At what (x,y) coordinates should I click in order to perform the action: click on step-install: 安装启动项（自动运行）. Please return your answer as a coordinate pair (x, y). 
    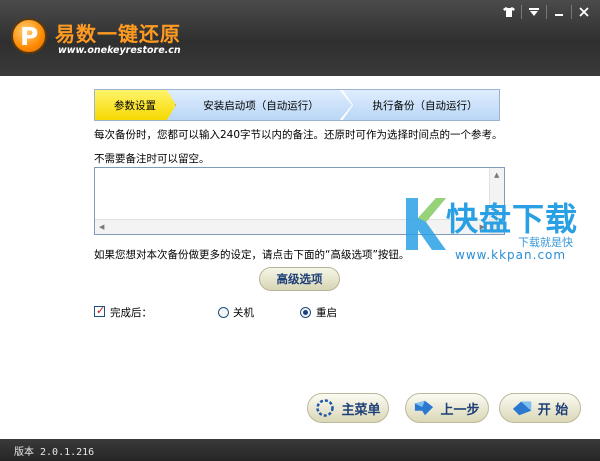
    Looking at the image, I should click on (258, 105).